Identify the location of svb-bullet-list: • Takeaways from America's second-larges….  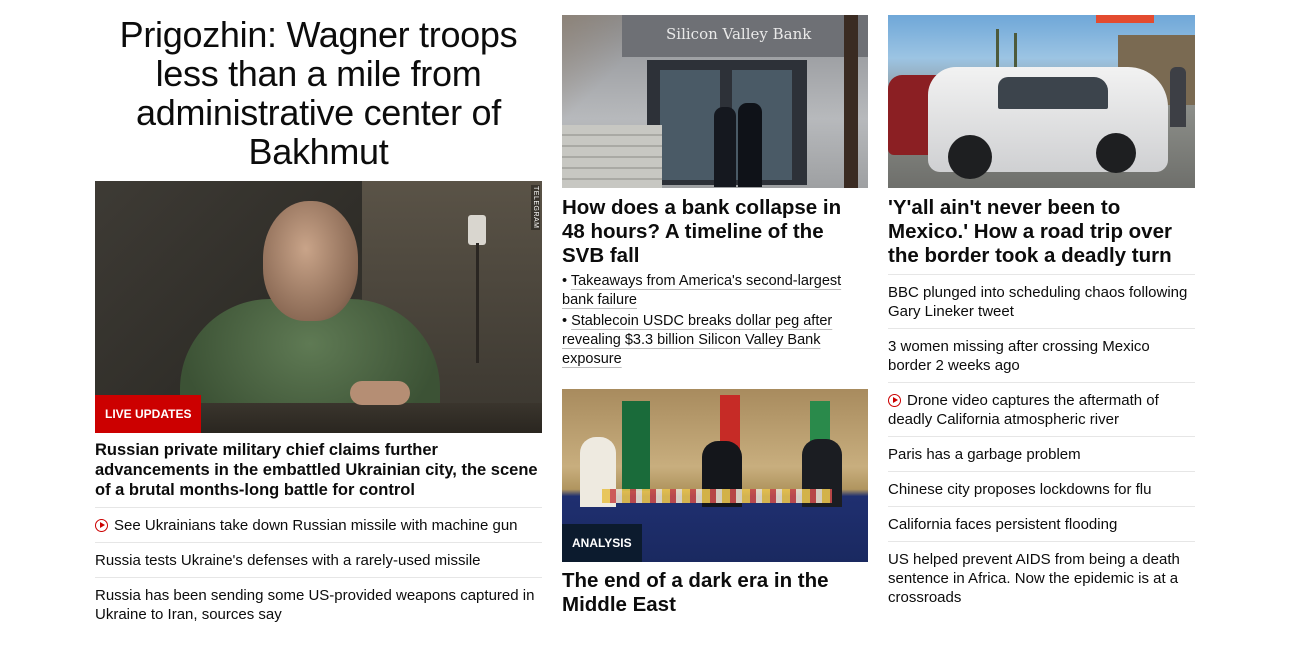
(707, 321).